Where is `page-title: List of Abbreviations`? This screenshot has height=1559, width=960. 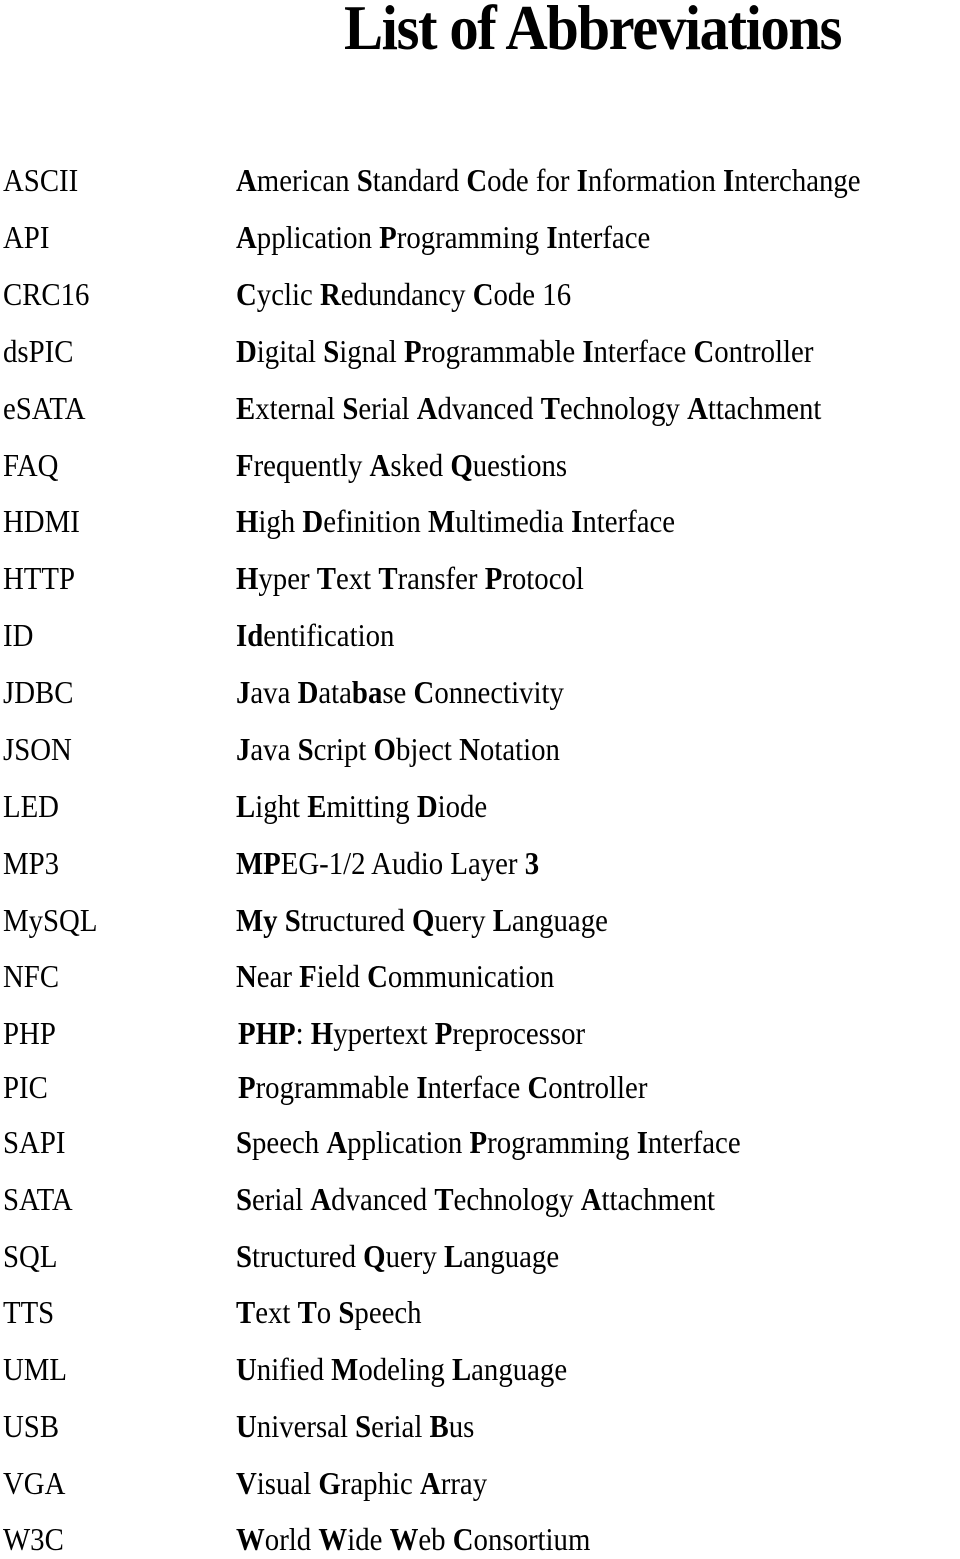
page-title: List of Abbreviations is located at coordinates (593, 31).